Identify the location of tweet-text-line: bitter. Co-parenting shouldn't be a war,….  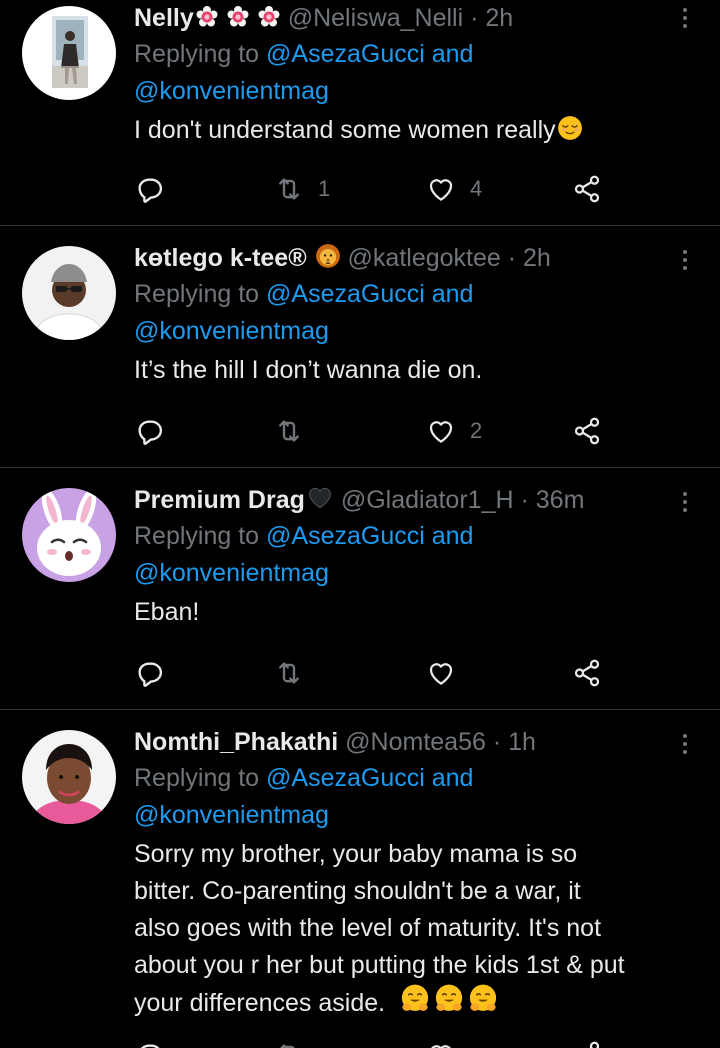
(357, 891).